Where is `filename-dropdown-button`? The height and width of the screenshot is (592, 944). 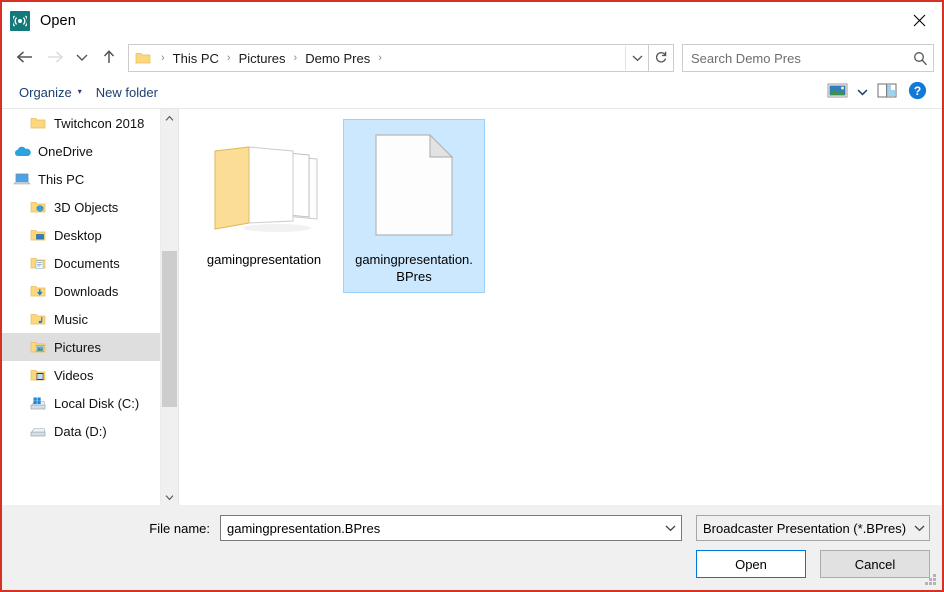
filename-dropdown-button is located at coordinates (670, 528).